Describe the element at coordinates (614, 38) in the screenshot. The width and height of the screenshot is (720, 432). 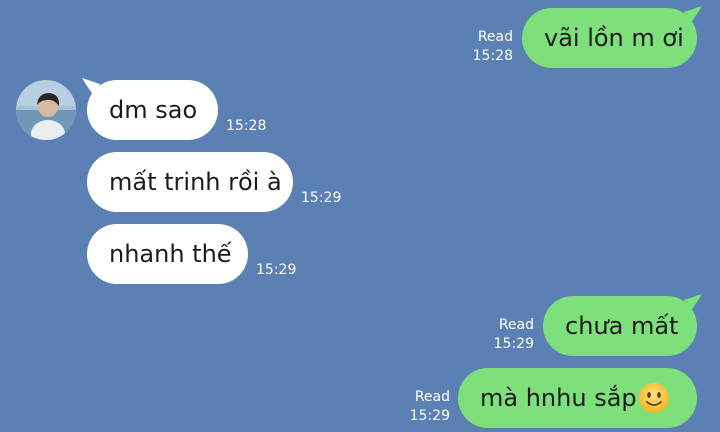
I see `message-text: vãi lồn m ơi` at that location.